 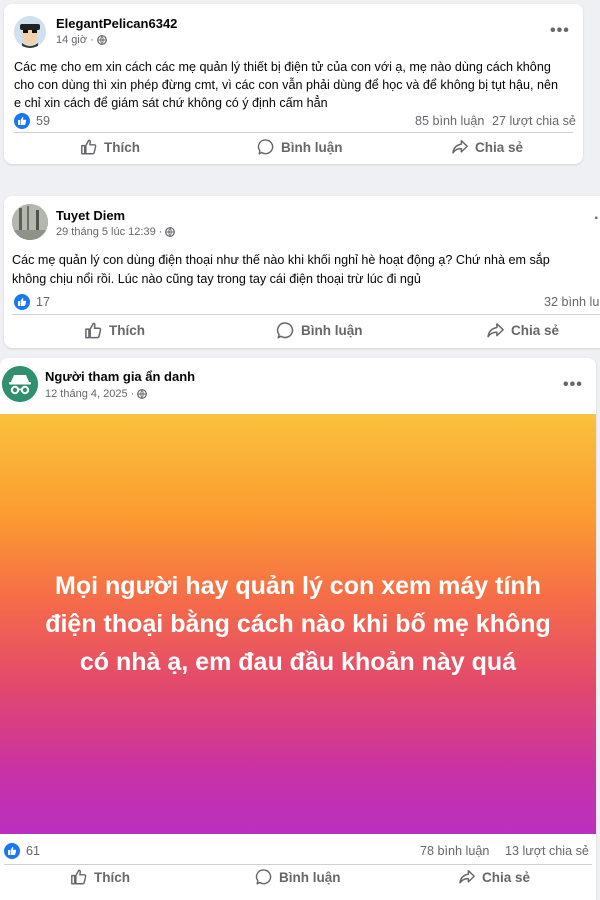 I want to click on gradient-text-line: điện thoại bằng cách nào khi bố mẹ không, so click(x=298, y=624).